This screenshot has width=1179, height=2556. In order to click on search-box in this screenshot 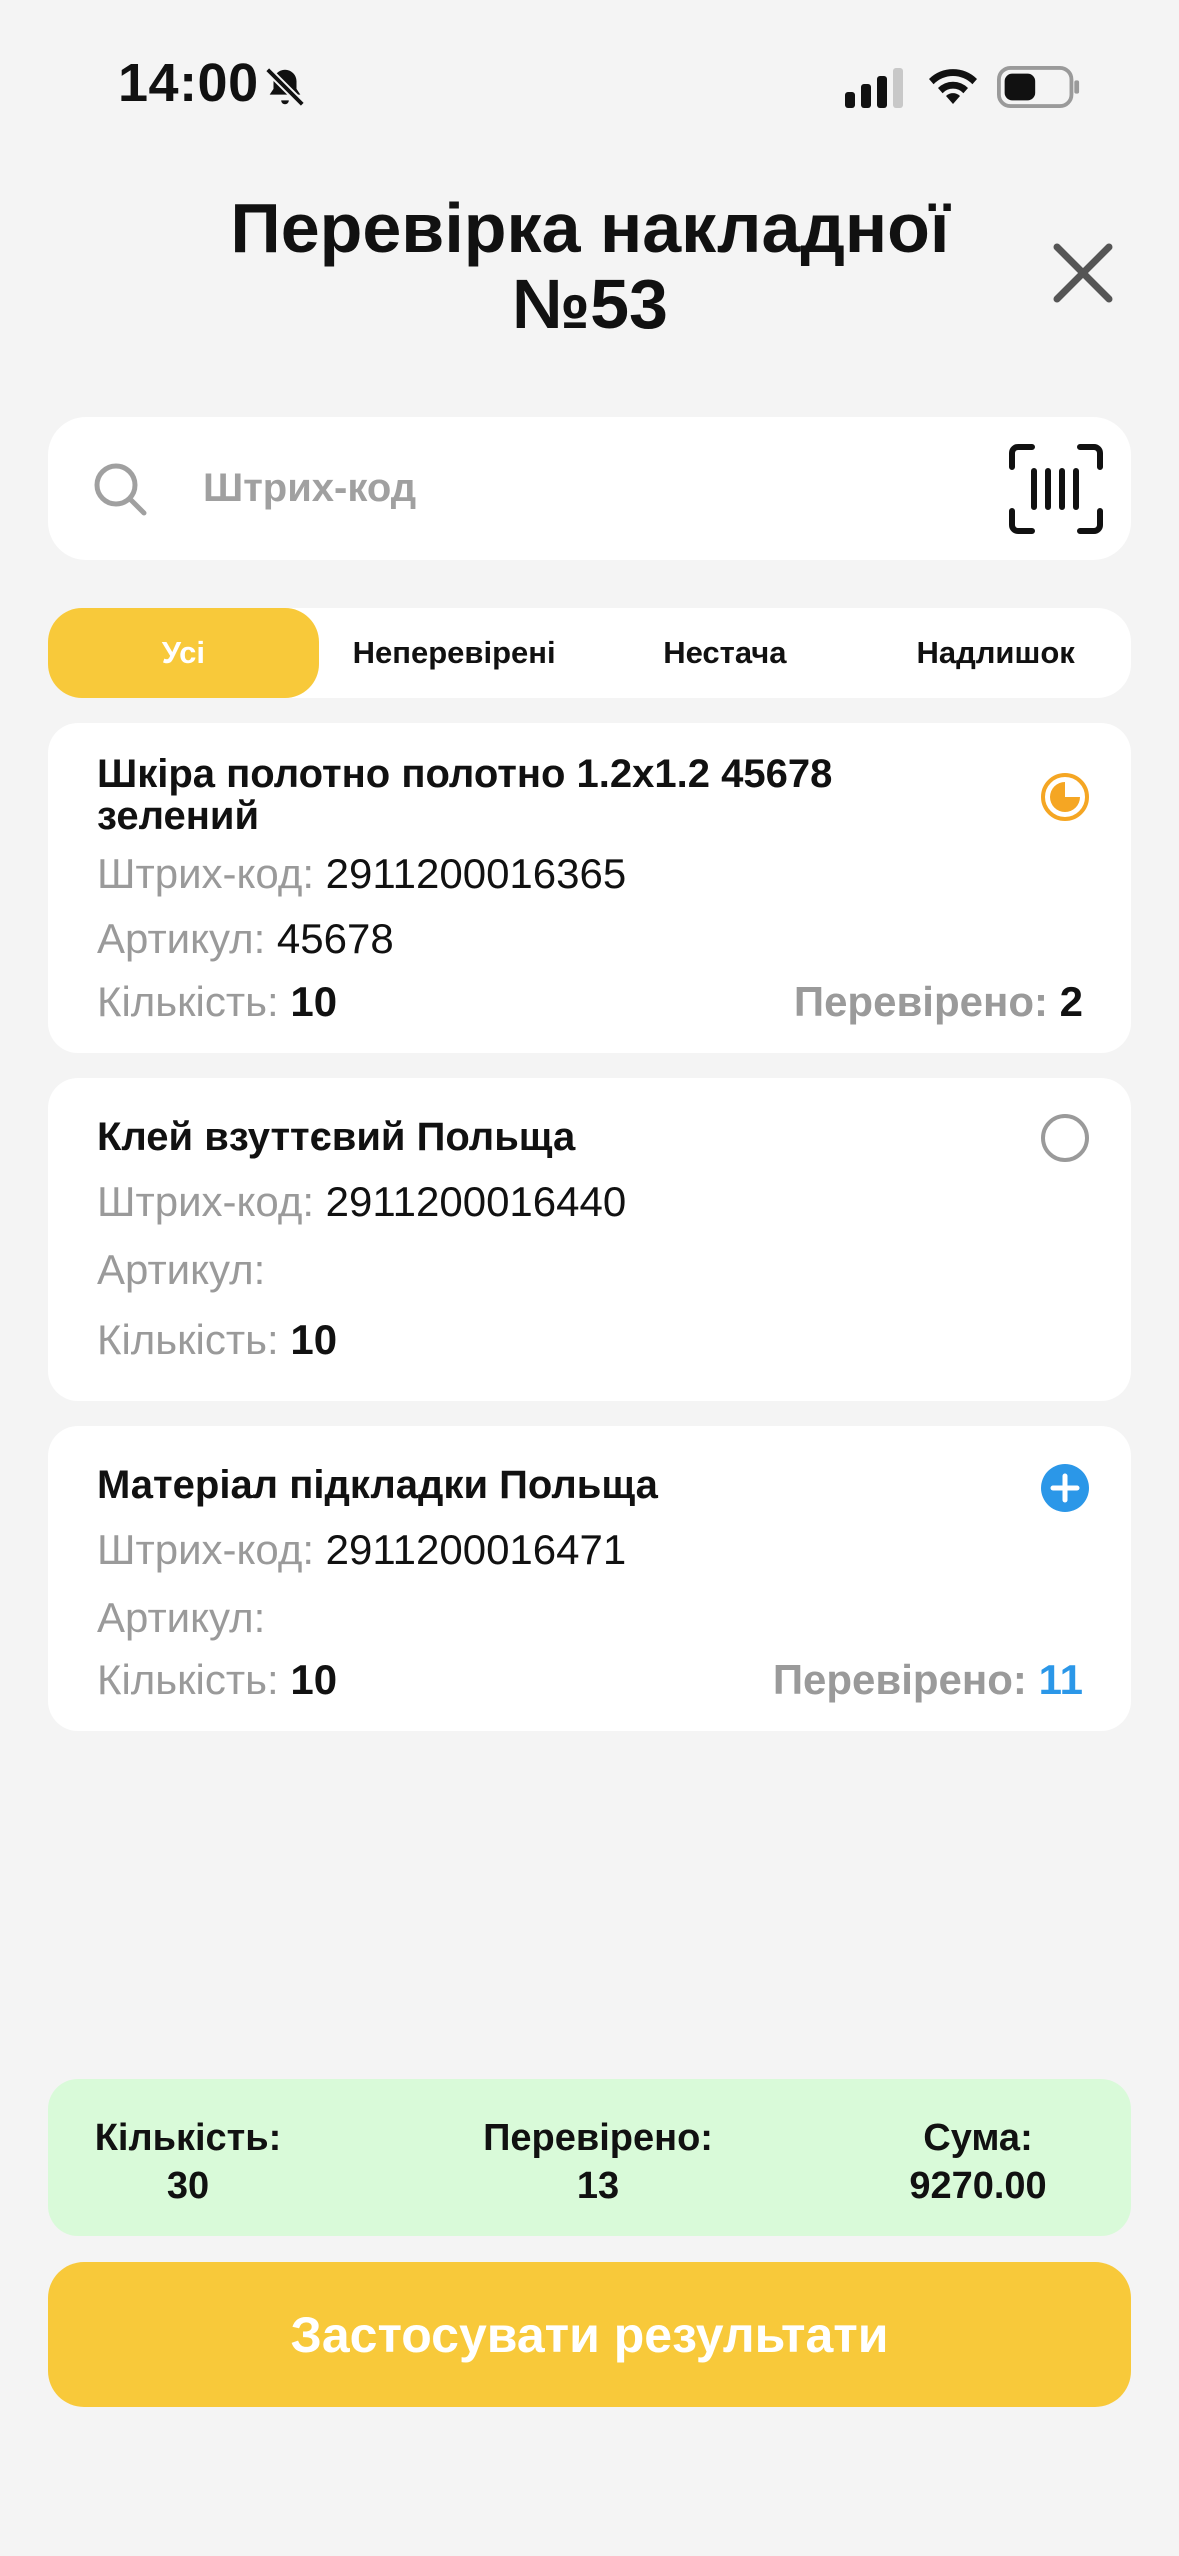, I will do `click(589, 488)`.